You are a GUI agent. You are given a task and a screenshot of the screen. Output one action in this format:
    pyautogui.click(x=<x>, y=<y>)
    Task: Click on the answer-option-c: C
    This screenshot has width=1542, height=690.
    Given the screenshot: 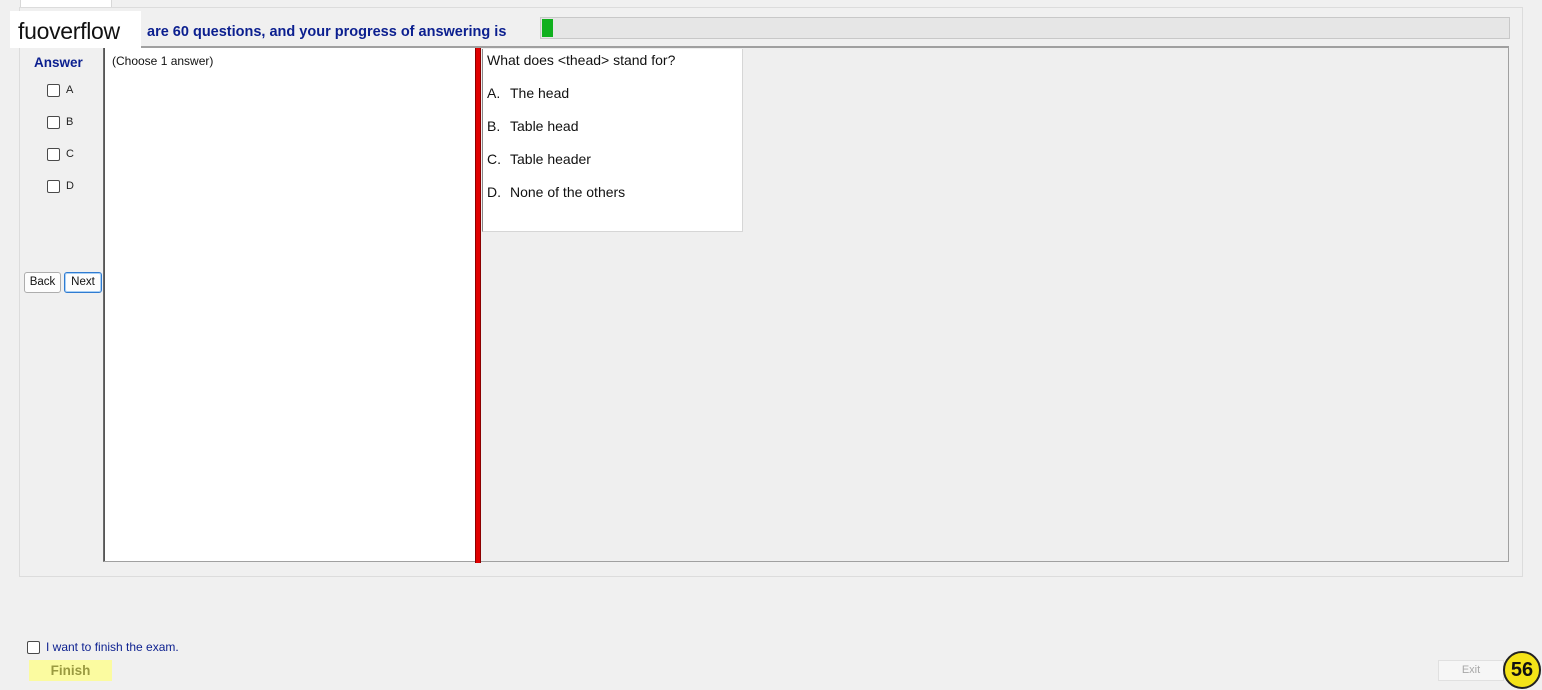 What is the action you would take?
    pyautogui.click(x=60, y=154)
    